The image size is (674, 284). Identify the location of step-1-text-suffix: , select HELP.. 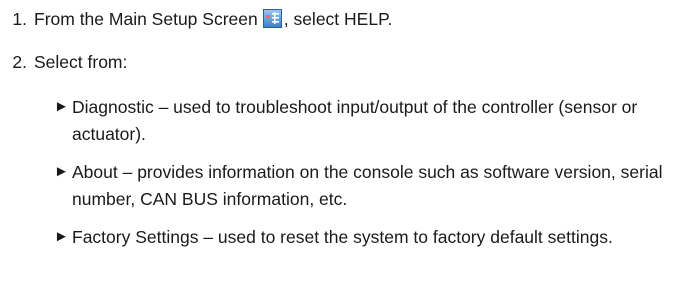
(338, 19).